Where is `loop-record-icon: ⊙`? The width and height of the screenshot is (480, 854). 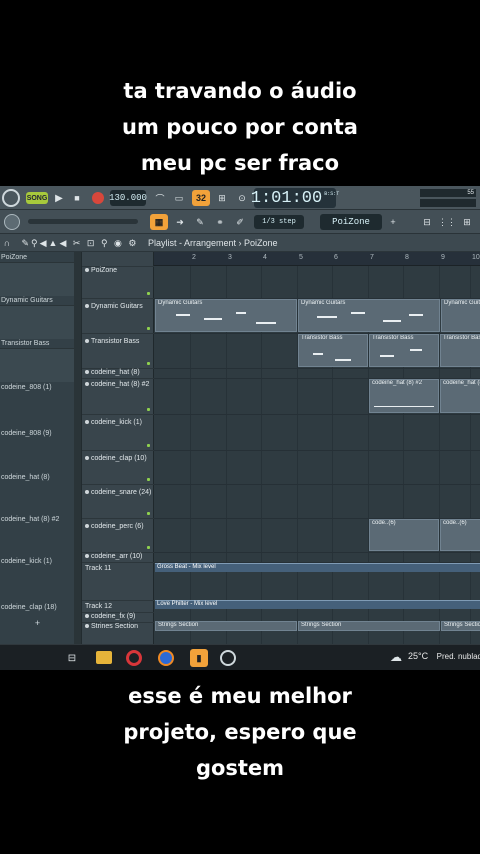
loop-record-icon: ⊙ is located at coordinates (242, 198).